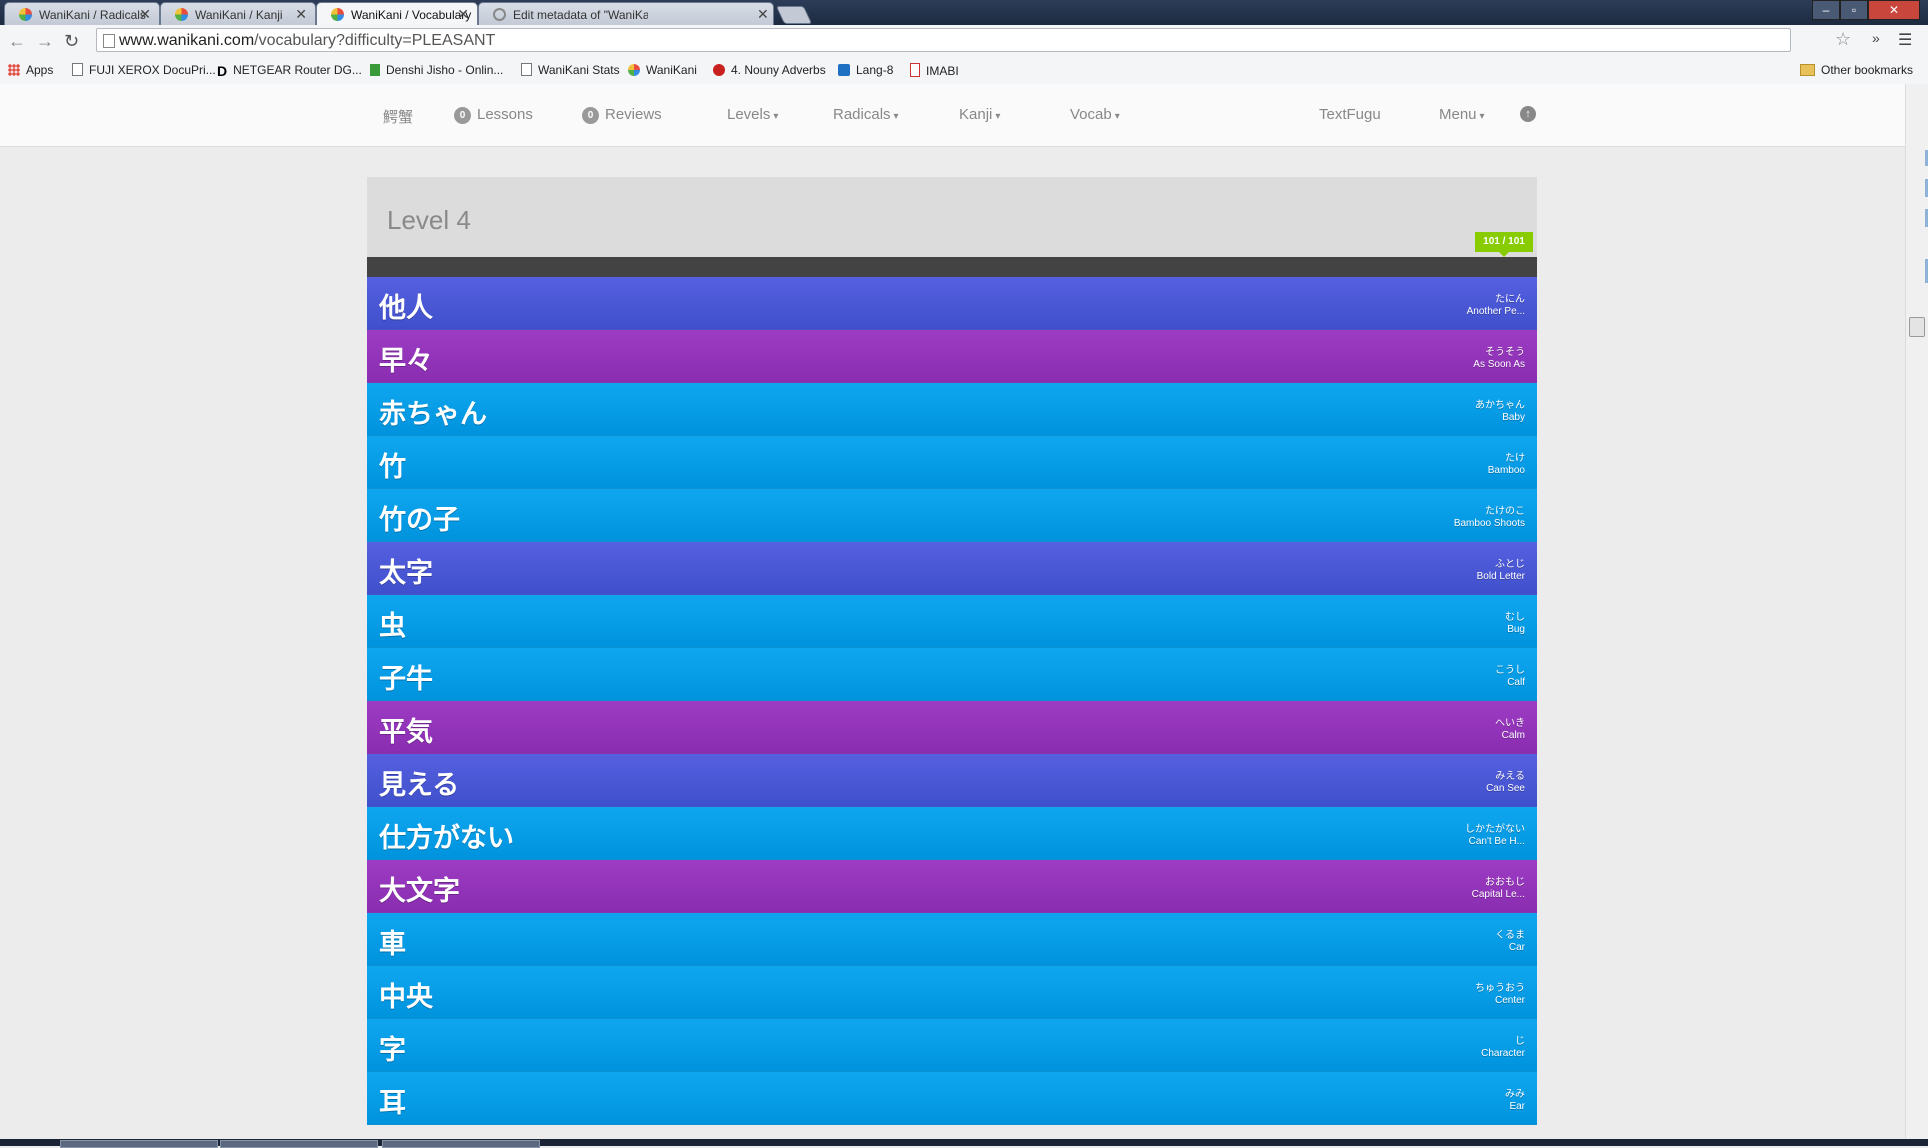  Describe the element at coordinates (1510, 935) in the screenshot. I see `vocab-reading: くるま` at that location.